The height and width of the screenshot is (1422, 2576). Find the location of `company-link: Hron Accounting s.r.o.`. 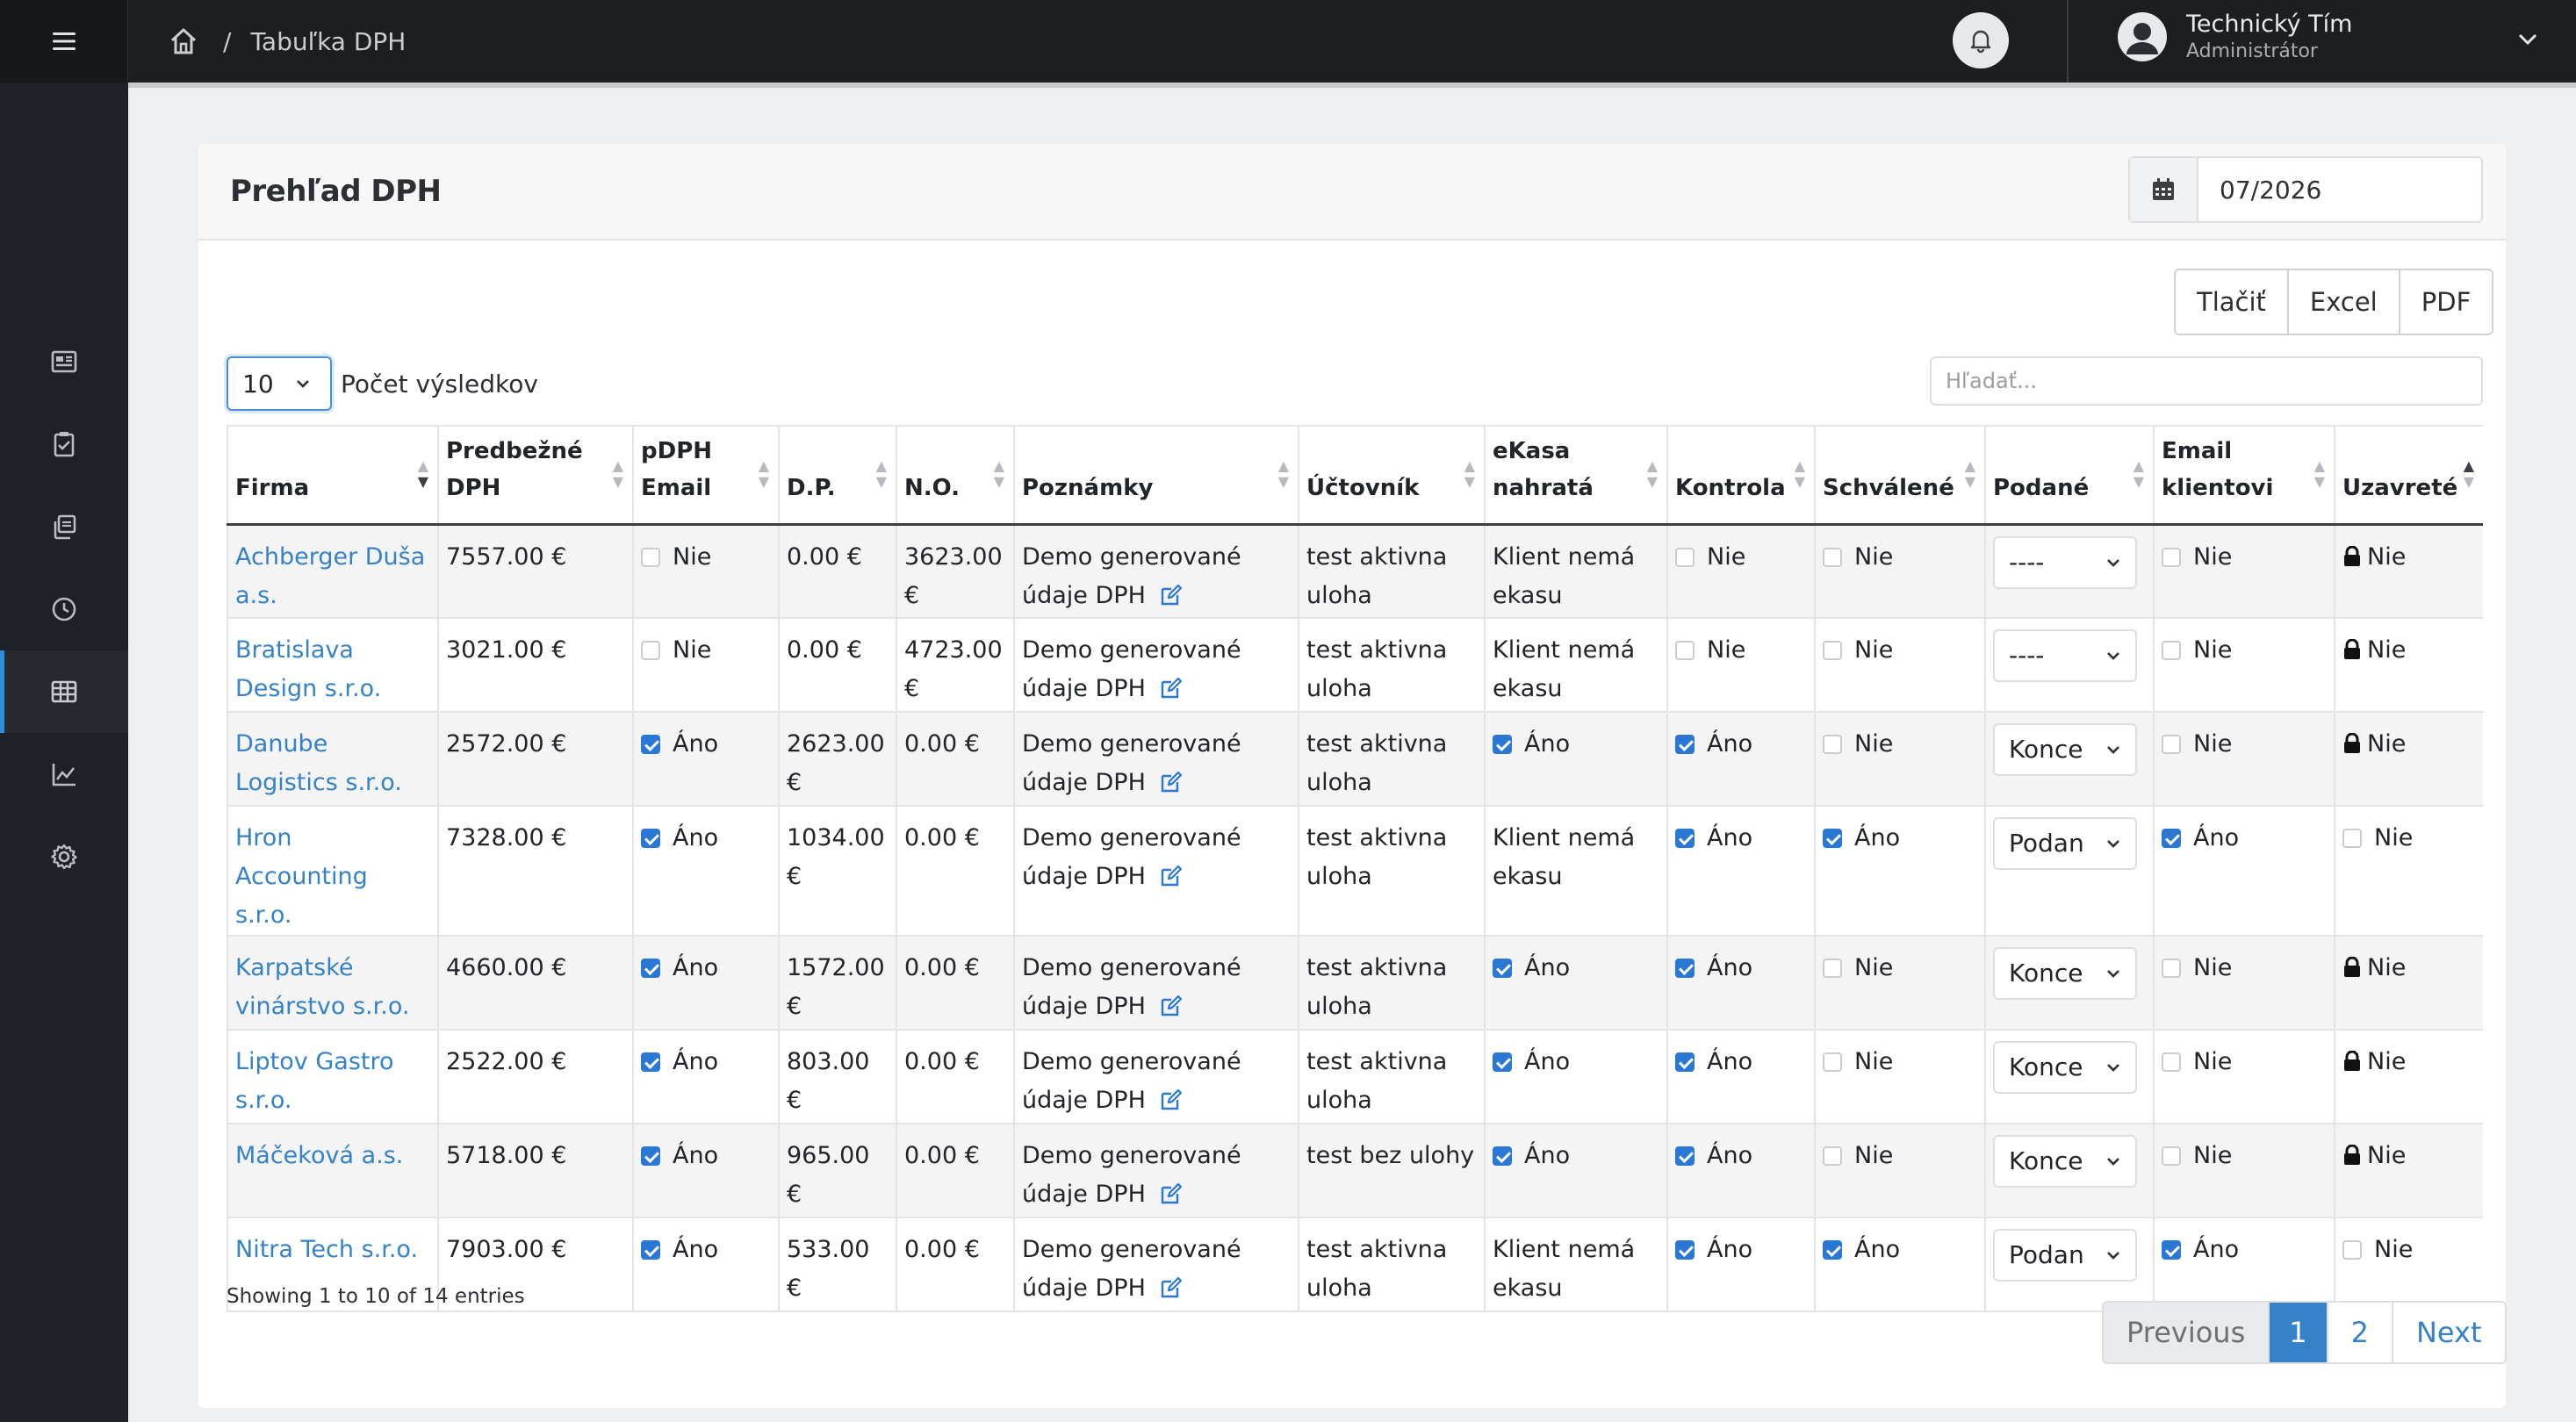

company-link: Hron Accounting s.r.o. is located at coordinates (301, 876).